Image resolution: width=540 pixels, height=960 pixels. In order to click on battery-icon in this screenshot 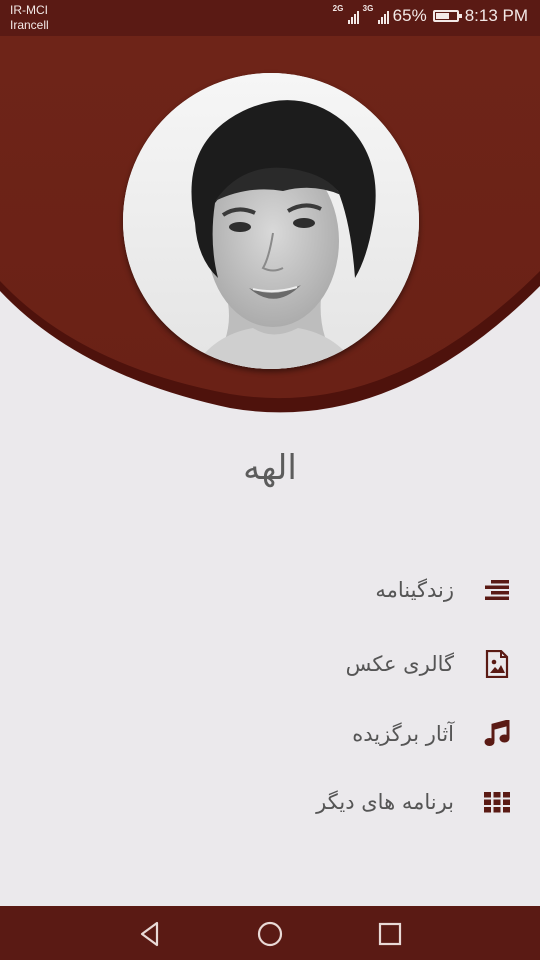, I will do `click(447, 16)`.